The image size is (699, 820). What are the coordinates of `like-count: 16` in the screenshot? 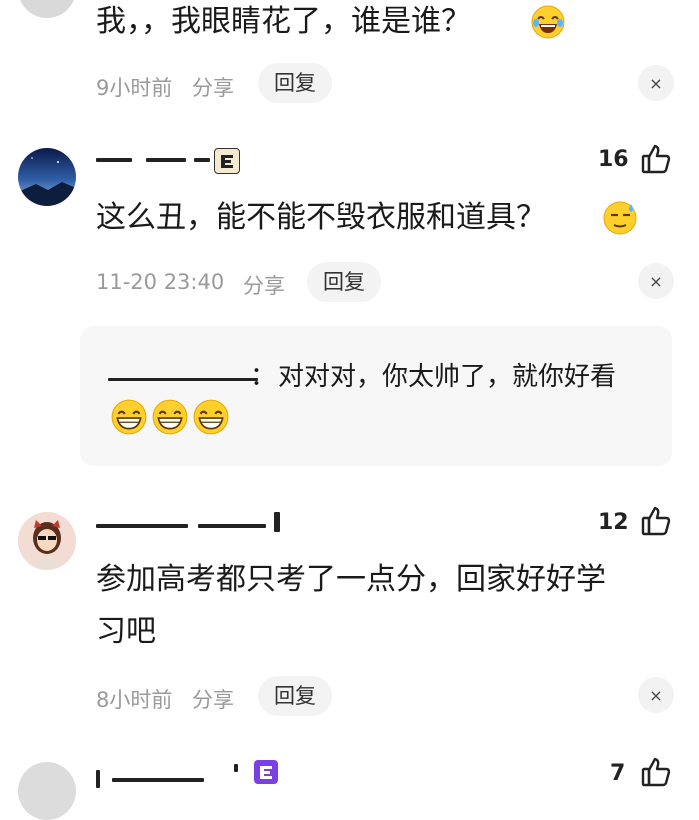 It's located at (613, 159).